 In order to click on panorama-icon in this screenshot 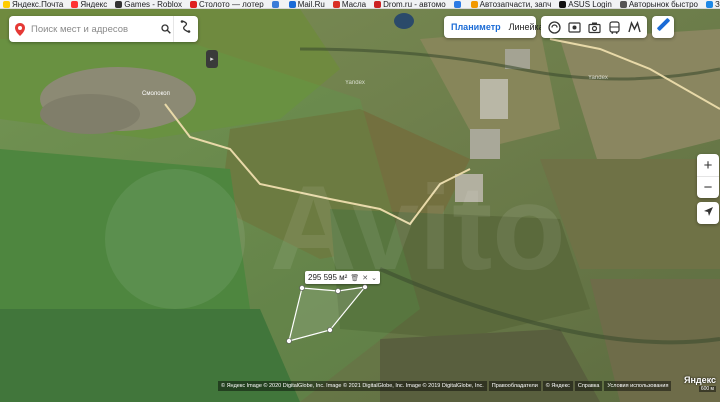, I will do `click(574, 27)`.